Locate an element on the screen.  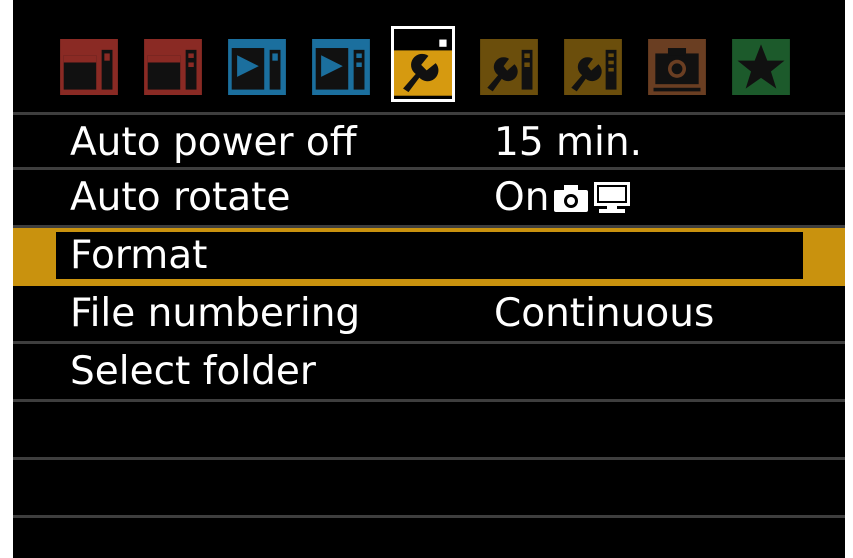
live-view-camera-icon is located at coordinates (677, 67).